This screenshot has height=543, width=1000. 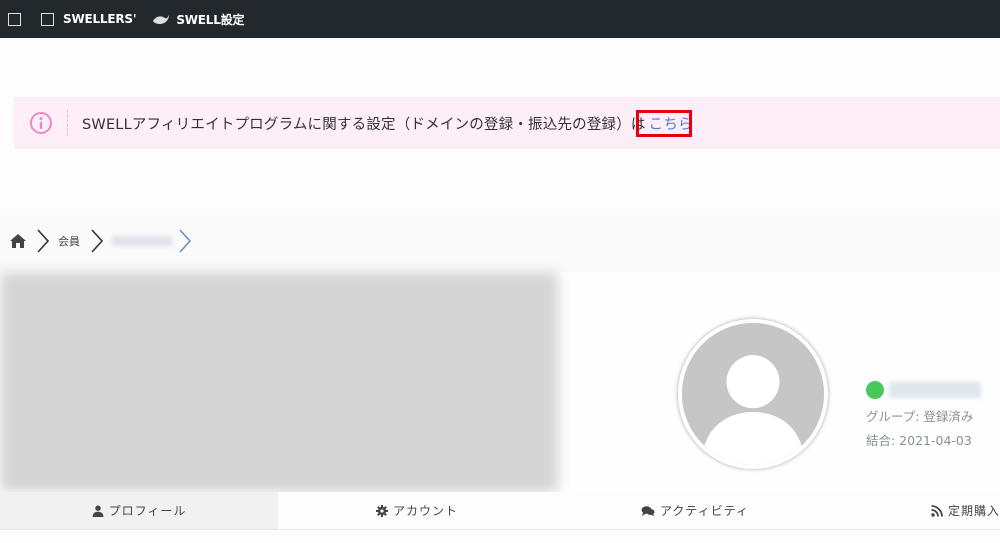 What do you see at coordinates (98, 511) in the screenshot?
I see `user-icon` at bounding box center [98, 511].